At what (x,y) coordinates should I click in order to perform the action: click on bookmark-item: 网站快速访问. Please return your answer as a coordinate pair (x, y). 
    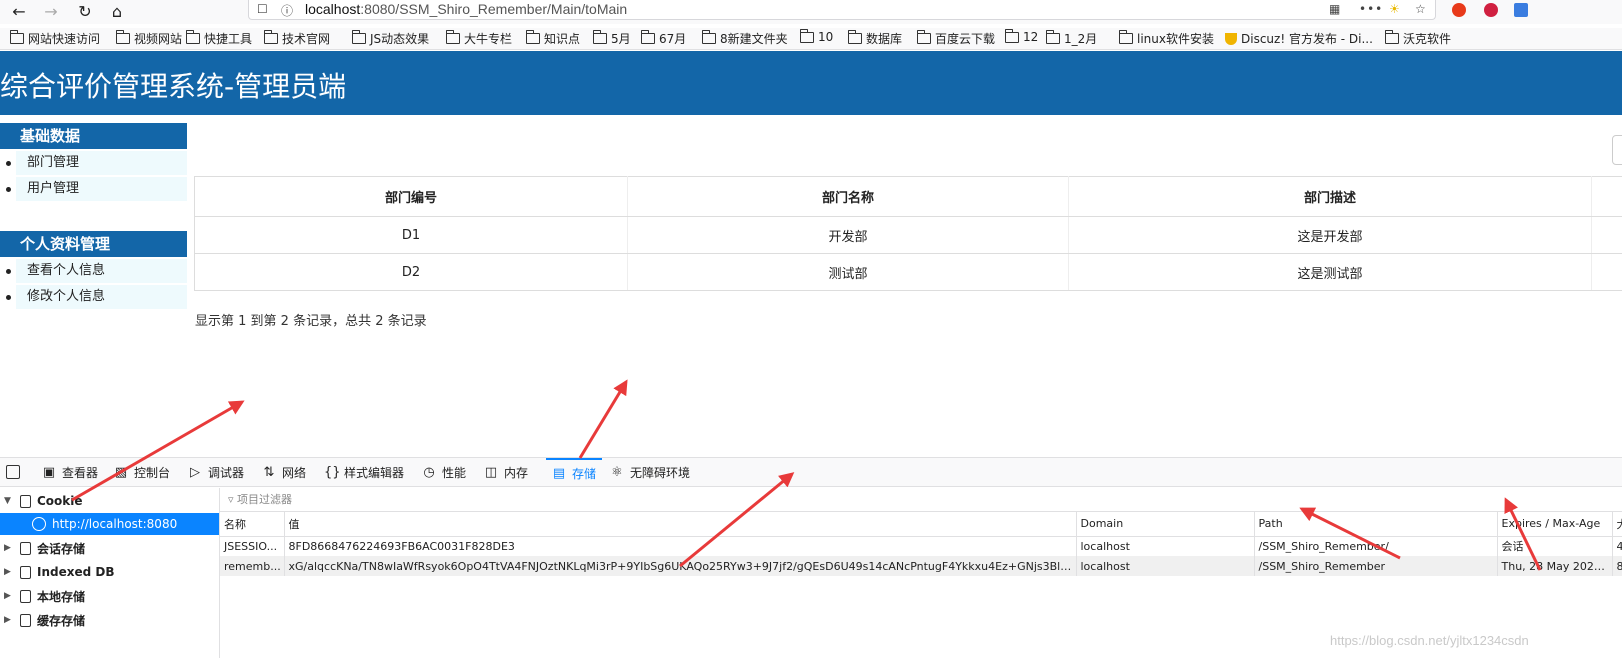
    Looking at the image, I should click on (55, 38).